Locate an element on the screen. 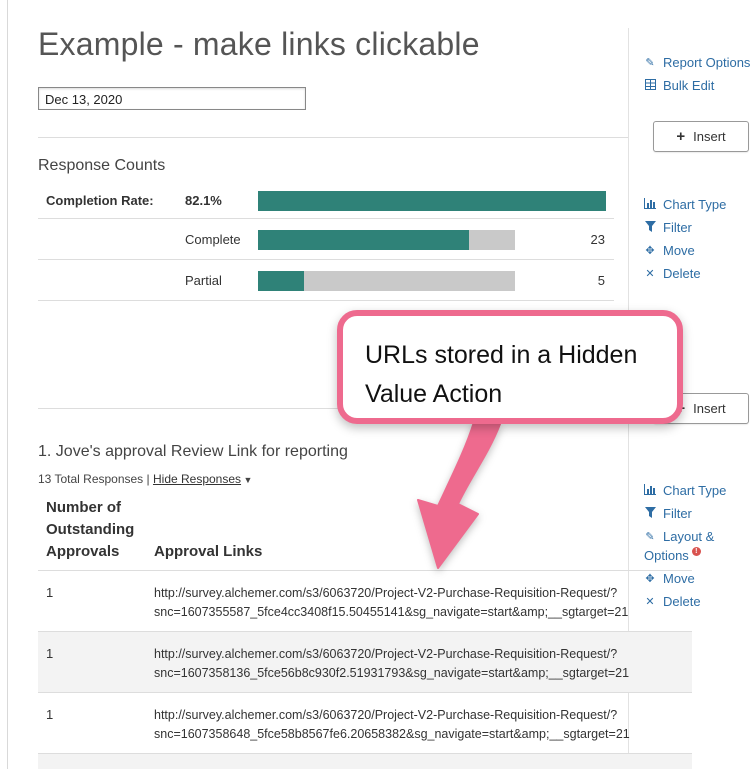  complete-bar is located at coordinates (386, 240).